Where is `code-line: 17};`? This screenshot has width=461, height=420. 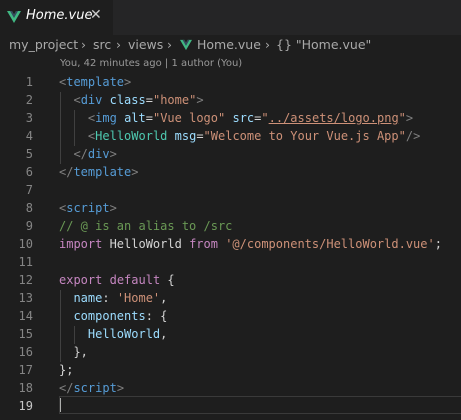
code-line: 17}; is located at coordinates (230, 370).